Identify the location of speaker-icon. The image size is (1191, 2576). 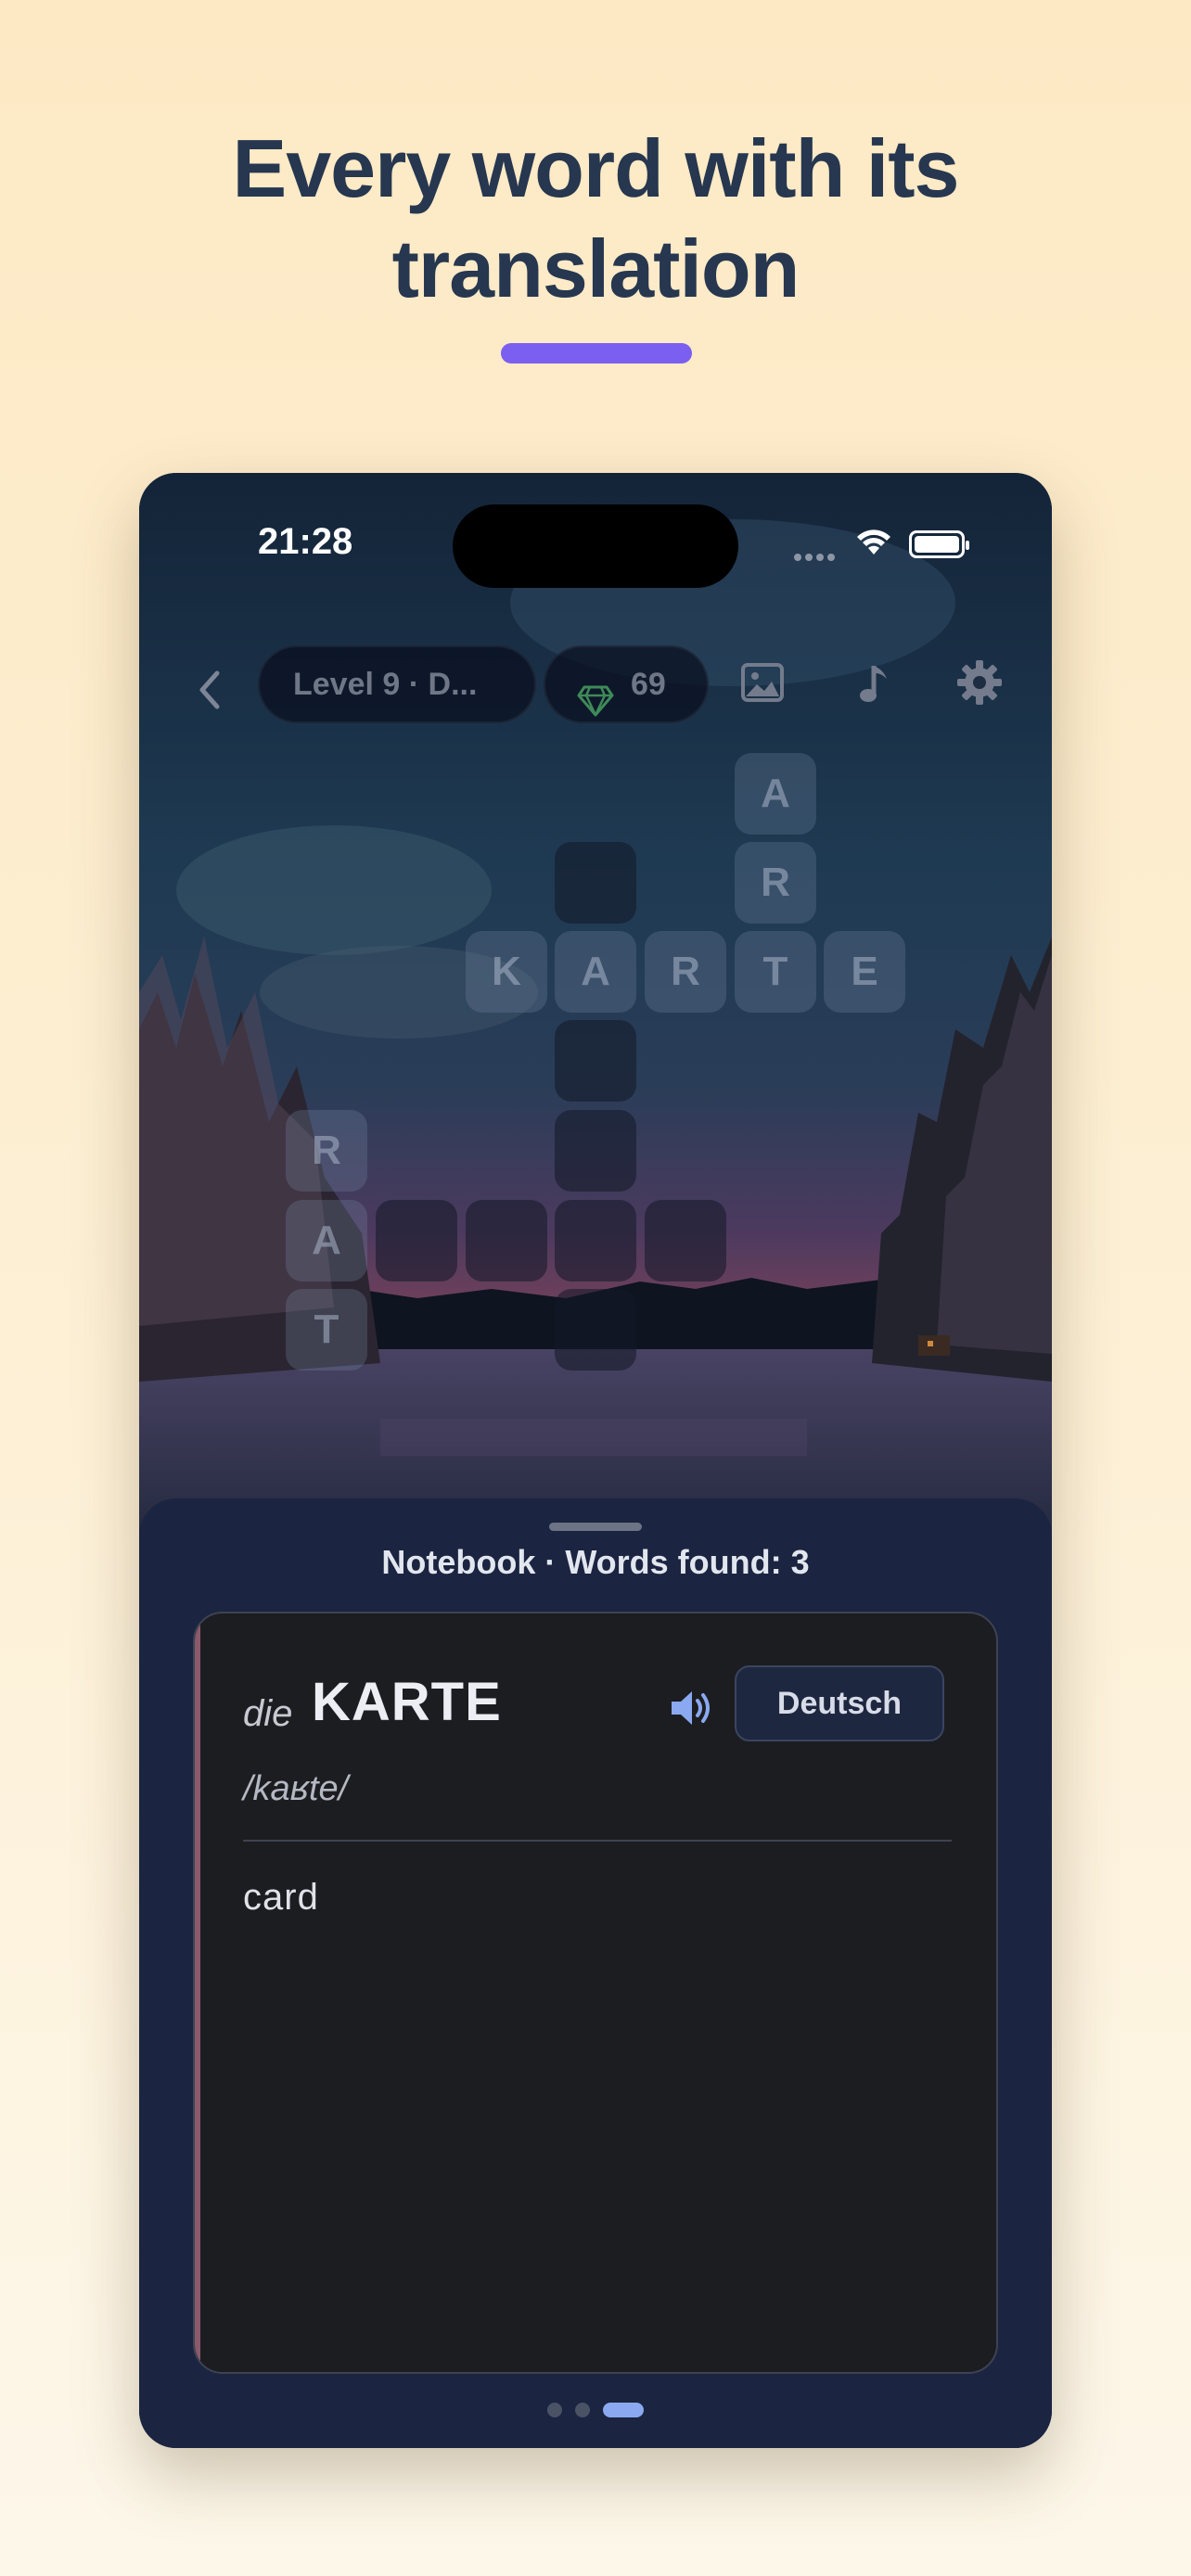
(692, 1708).